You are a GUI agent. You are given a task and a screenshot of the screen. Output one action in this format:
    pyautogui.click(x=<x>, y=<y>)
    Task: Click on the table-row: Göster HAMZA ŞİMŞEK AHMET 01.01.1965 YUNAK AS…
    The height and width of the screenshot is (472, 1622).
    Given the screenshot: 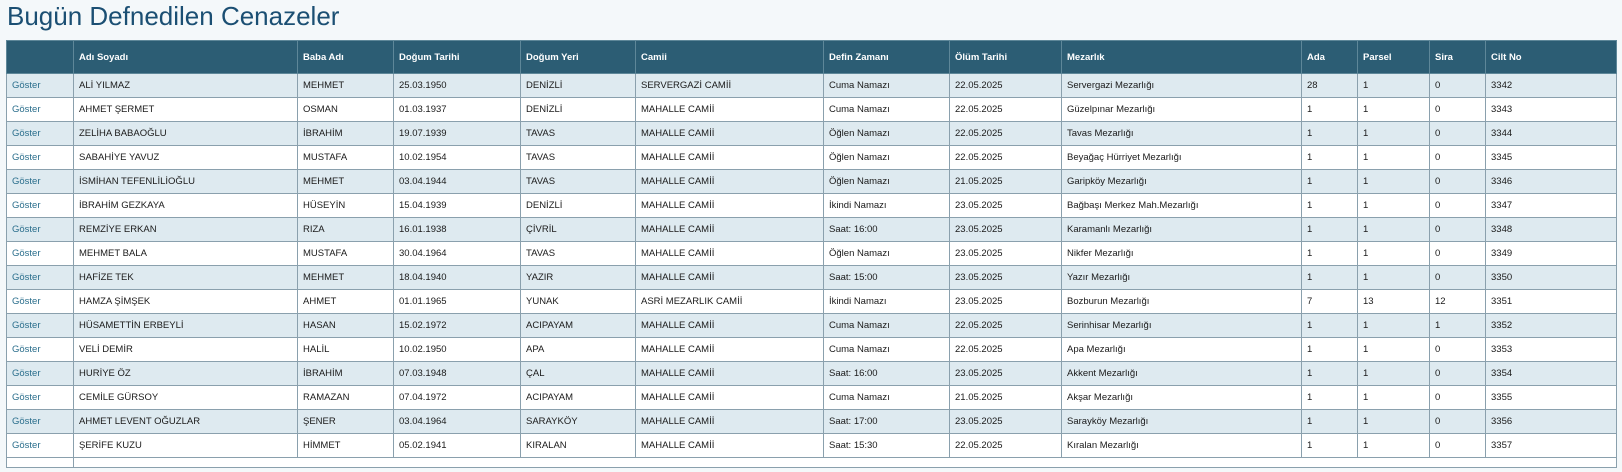 What is the action you would take?
    pyautogui.click(x=811, y=301)
    